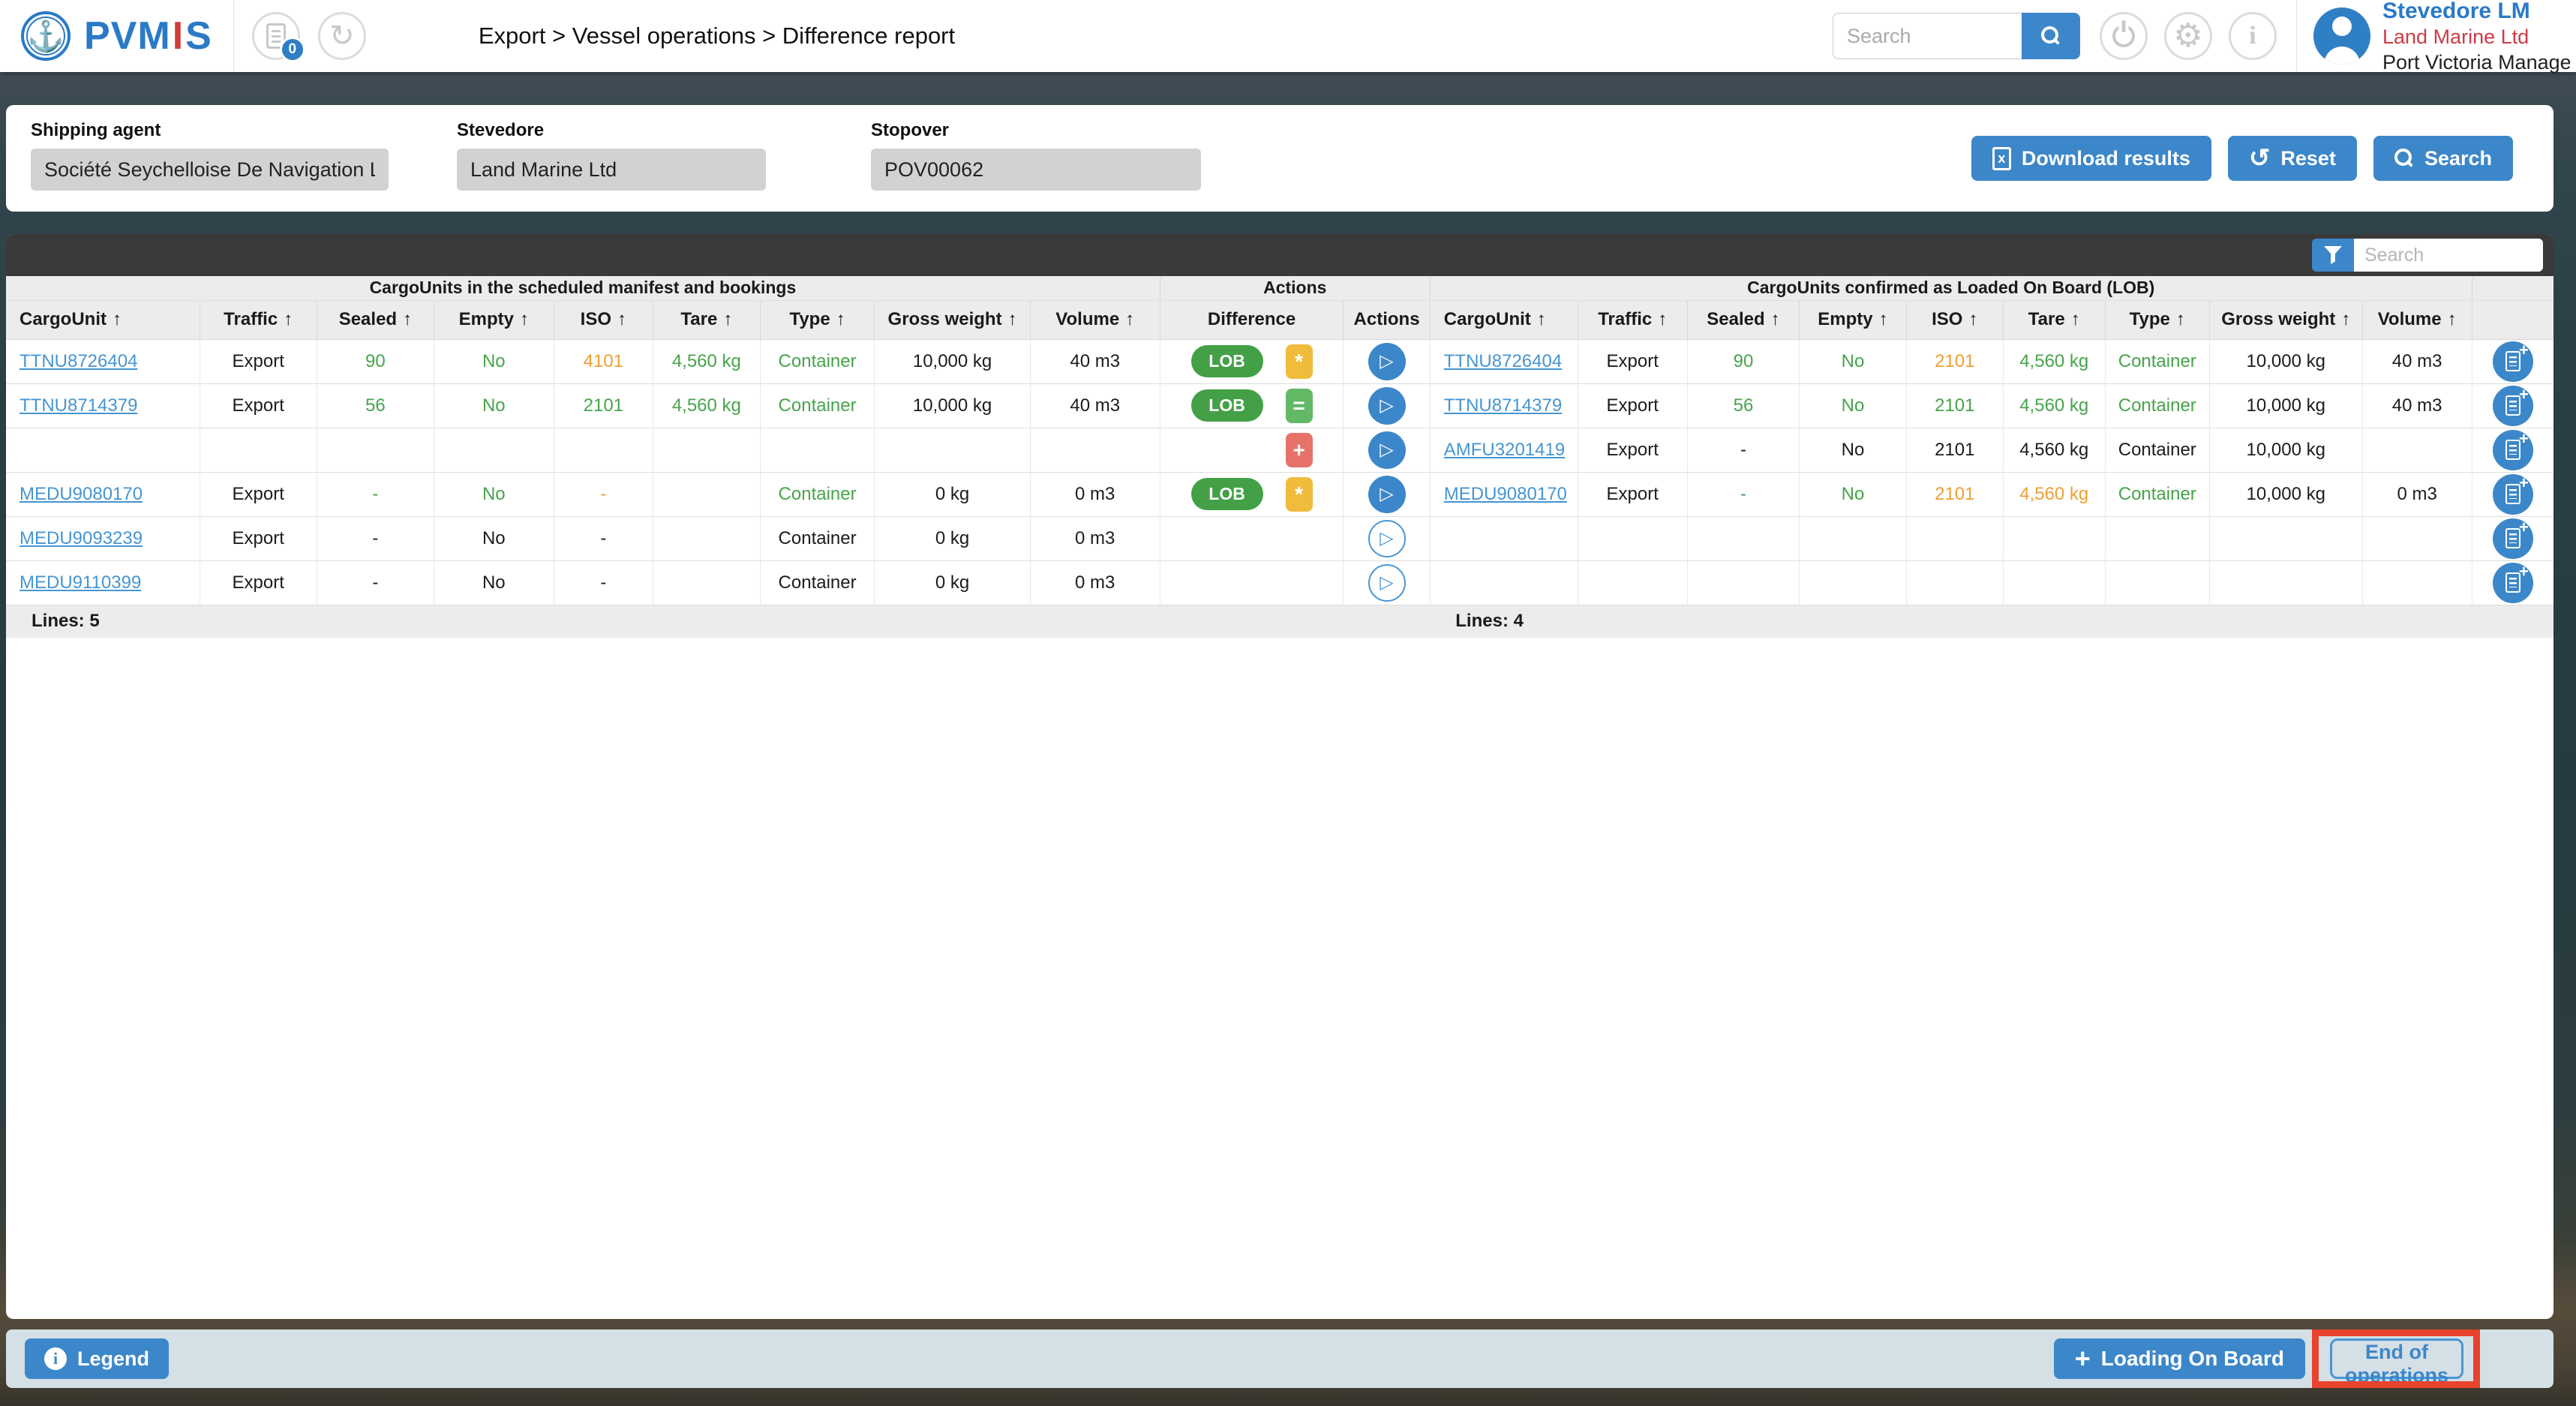 The width and height of the screenshot is (2576, 1406). Describe the element at coordinates (97, 1358) in the screenshot. I see `legend-button: i Legend` at that location.